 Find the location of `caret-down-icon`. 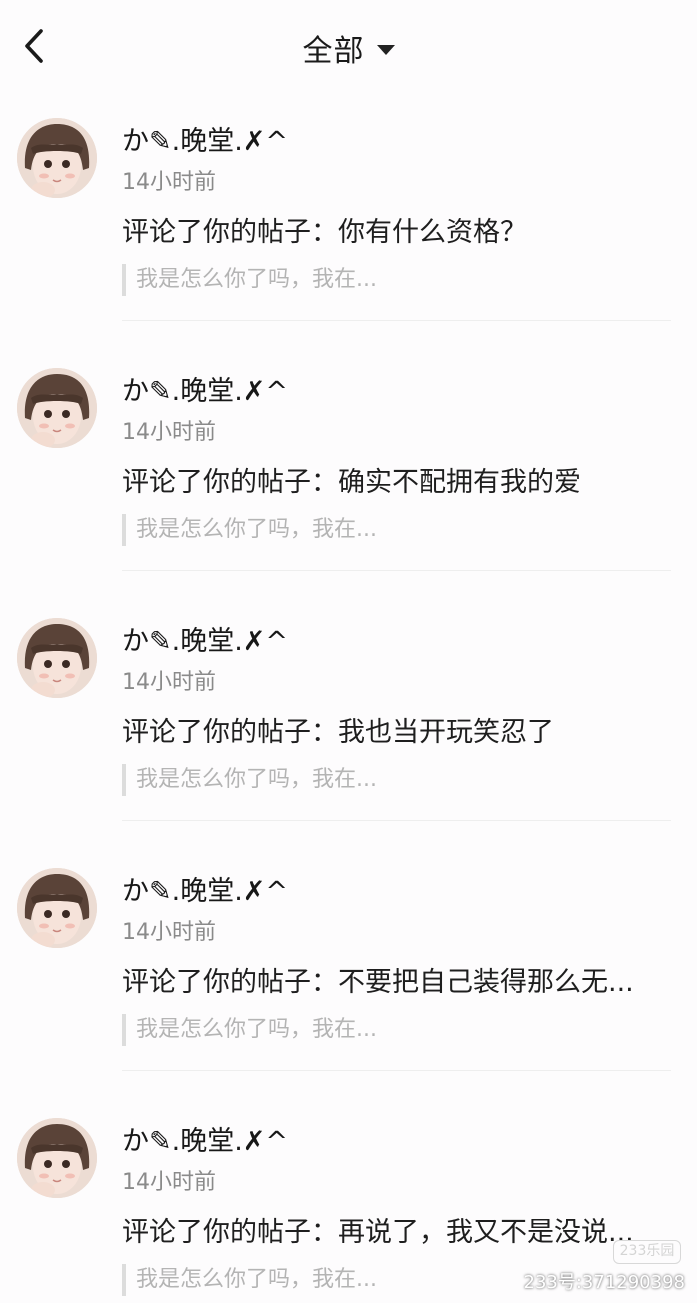

caret-down-icon is located at coordinates (385, 50).